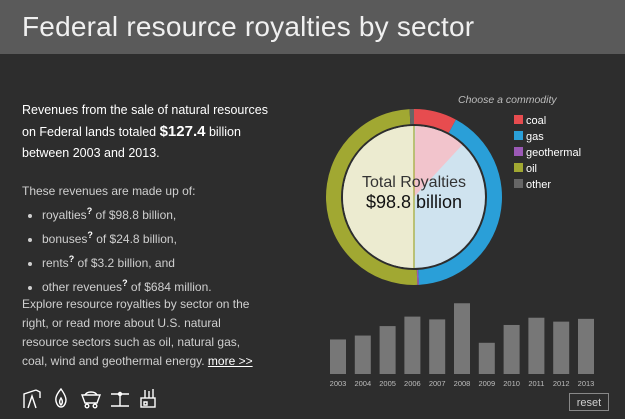  Describe the element at coordinates (553, 153) in the screenshot. I see `legend-label-geothermal: geothermal` at that location.